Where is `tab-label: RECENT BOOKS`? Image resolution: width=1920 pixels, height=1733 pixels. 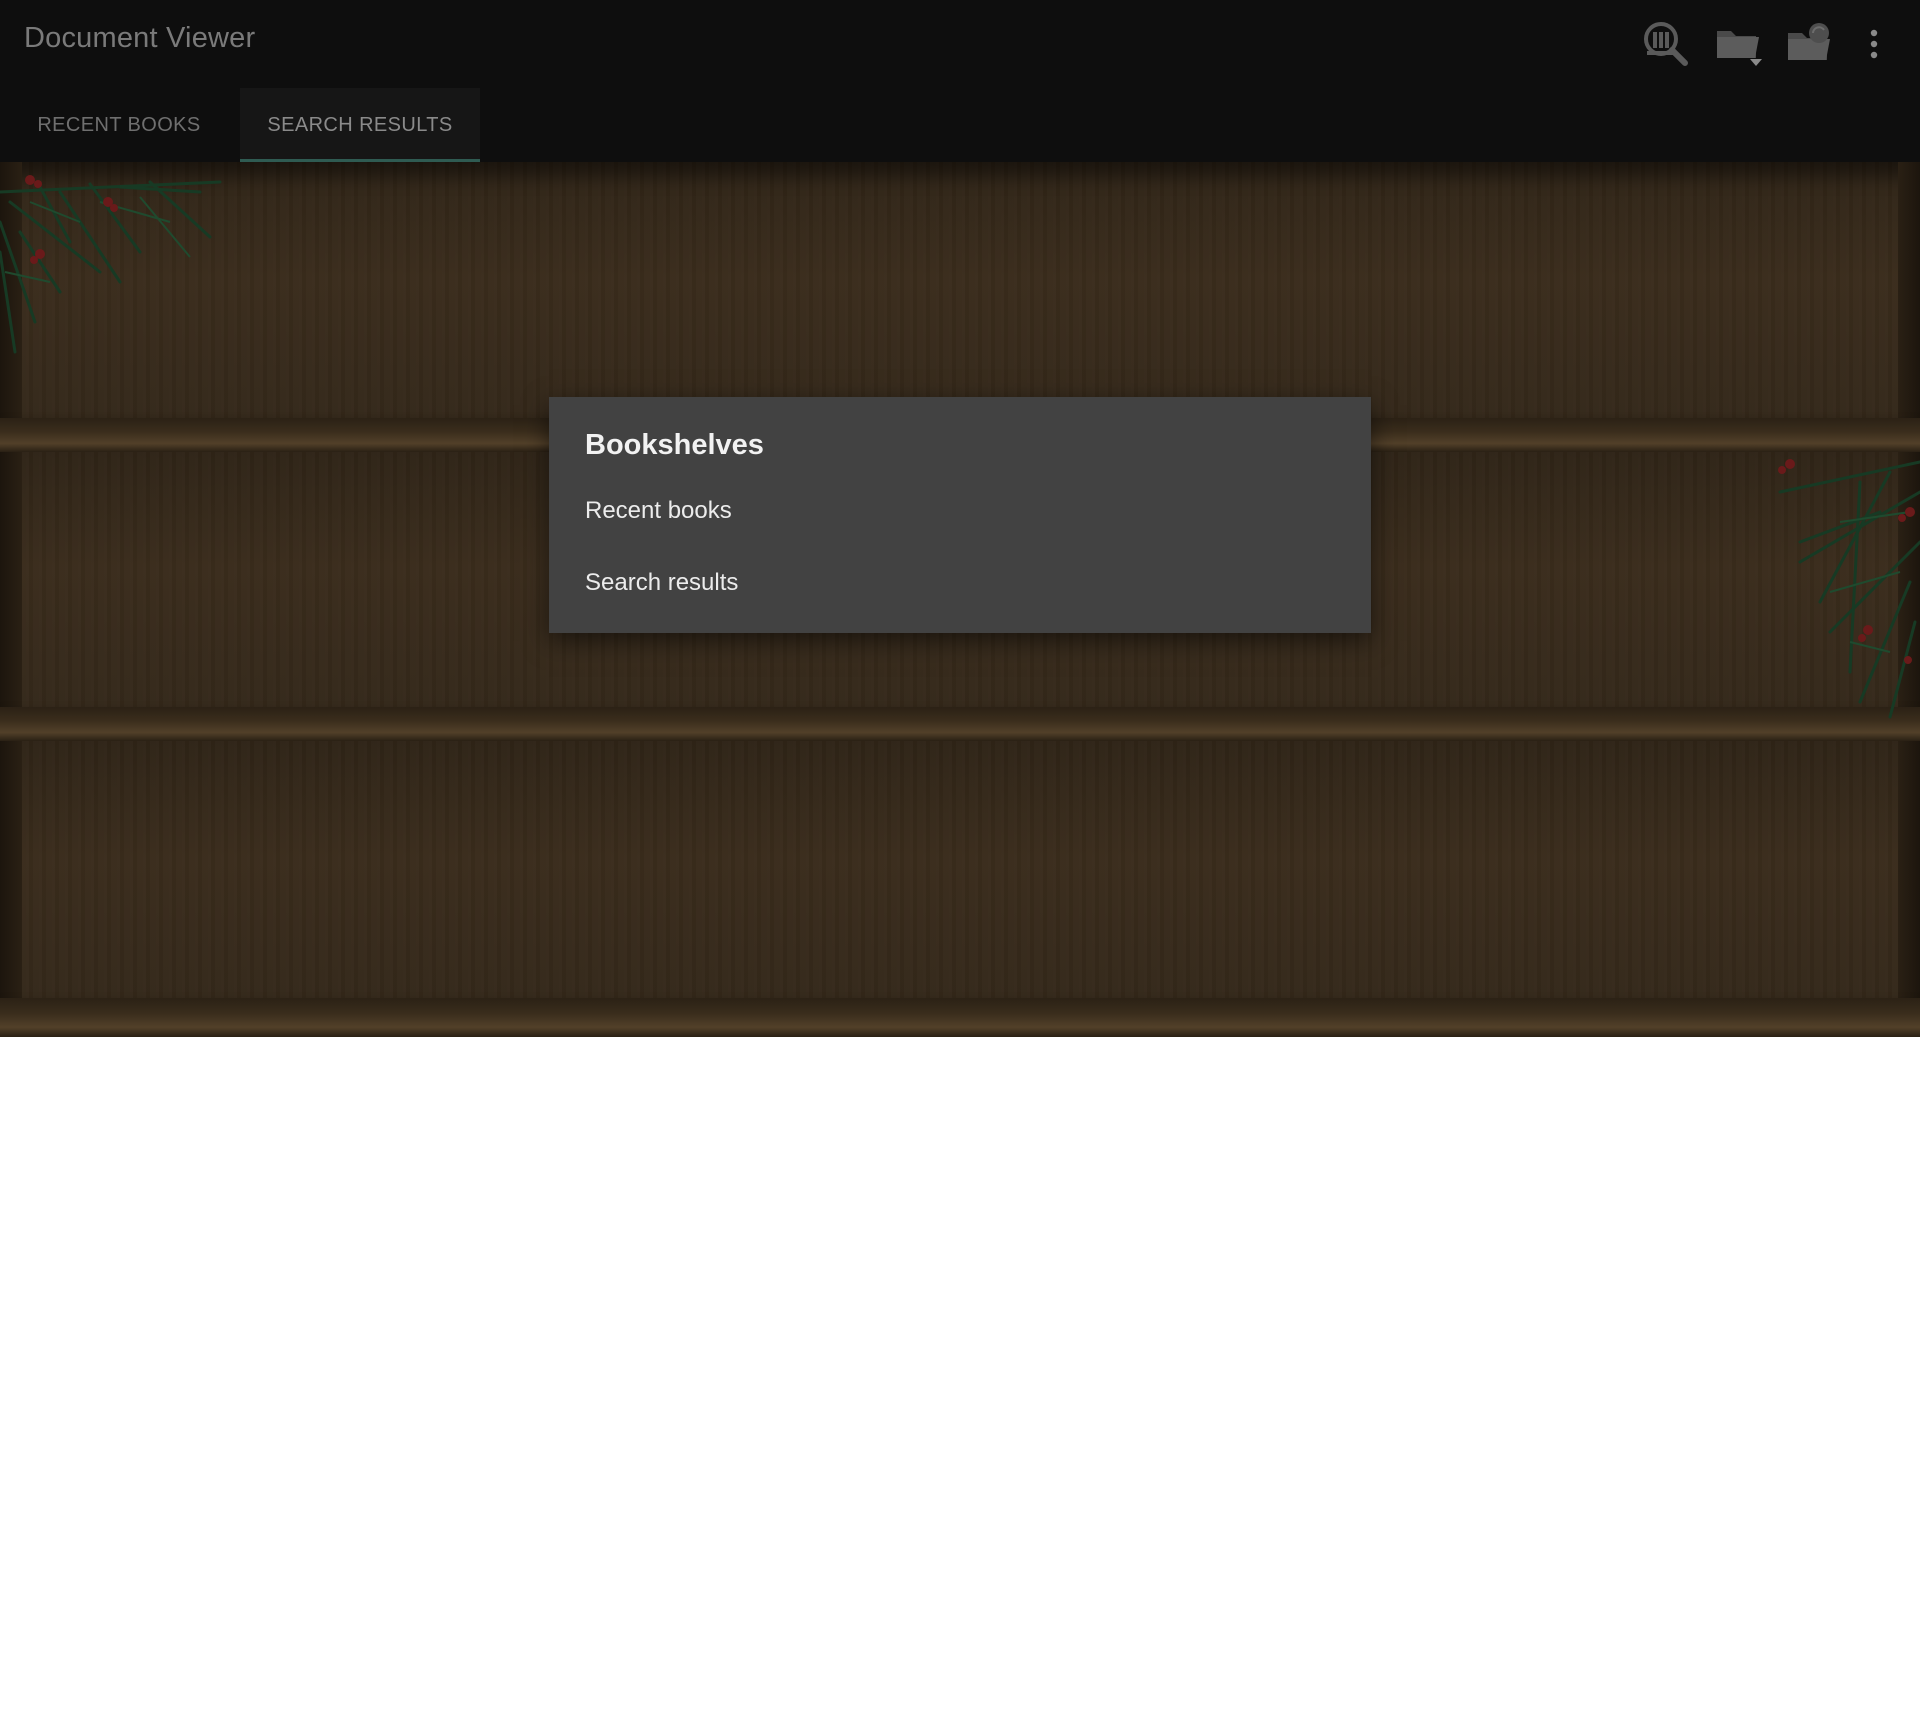 tab-label: RECENT BOOKS is located at coordinates (119, 124).